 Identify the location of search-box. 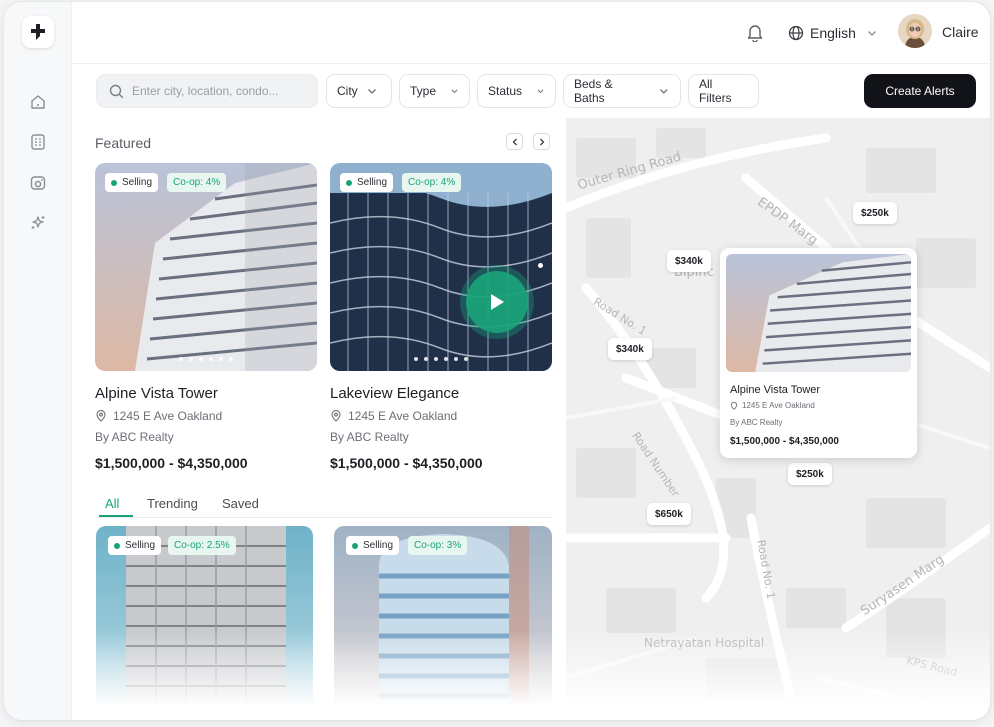
(207, 91).